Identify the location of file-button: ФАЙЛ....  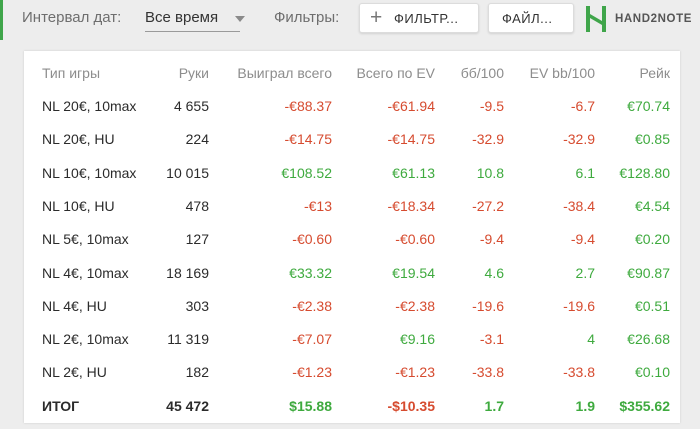
(531, 18).